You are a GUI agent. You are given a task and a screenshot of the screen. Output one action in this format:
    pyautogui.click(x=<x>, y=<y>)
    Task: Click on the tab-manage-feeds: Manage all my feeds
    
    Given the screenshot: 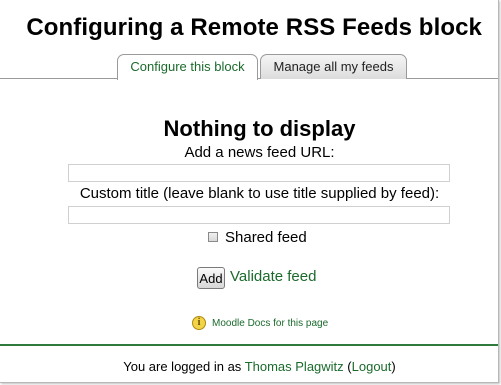 What is the action you would take?
    pyautogui.click(x=333, y=66)
    